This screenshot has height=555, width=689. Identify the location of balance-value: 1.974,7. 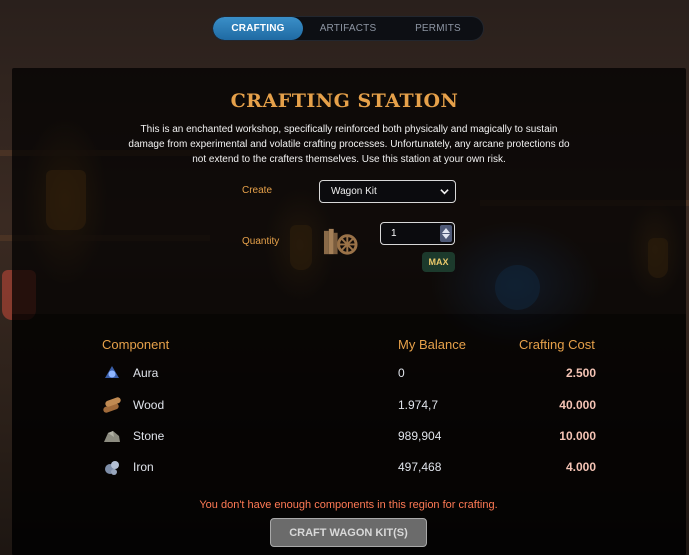
(418, 405).